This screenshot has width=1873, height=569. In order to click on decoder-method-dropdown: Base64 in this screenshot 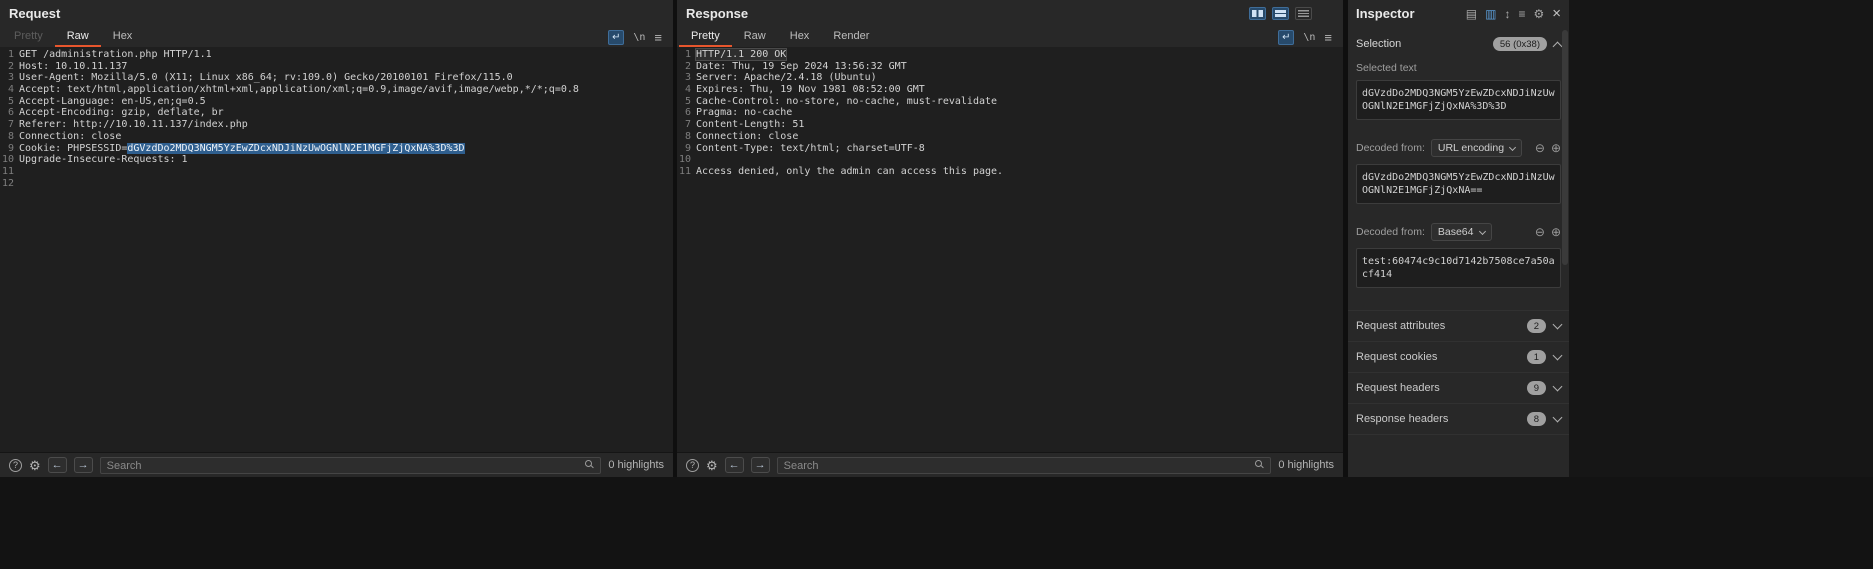, I will do `click(1461, 232)`.